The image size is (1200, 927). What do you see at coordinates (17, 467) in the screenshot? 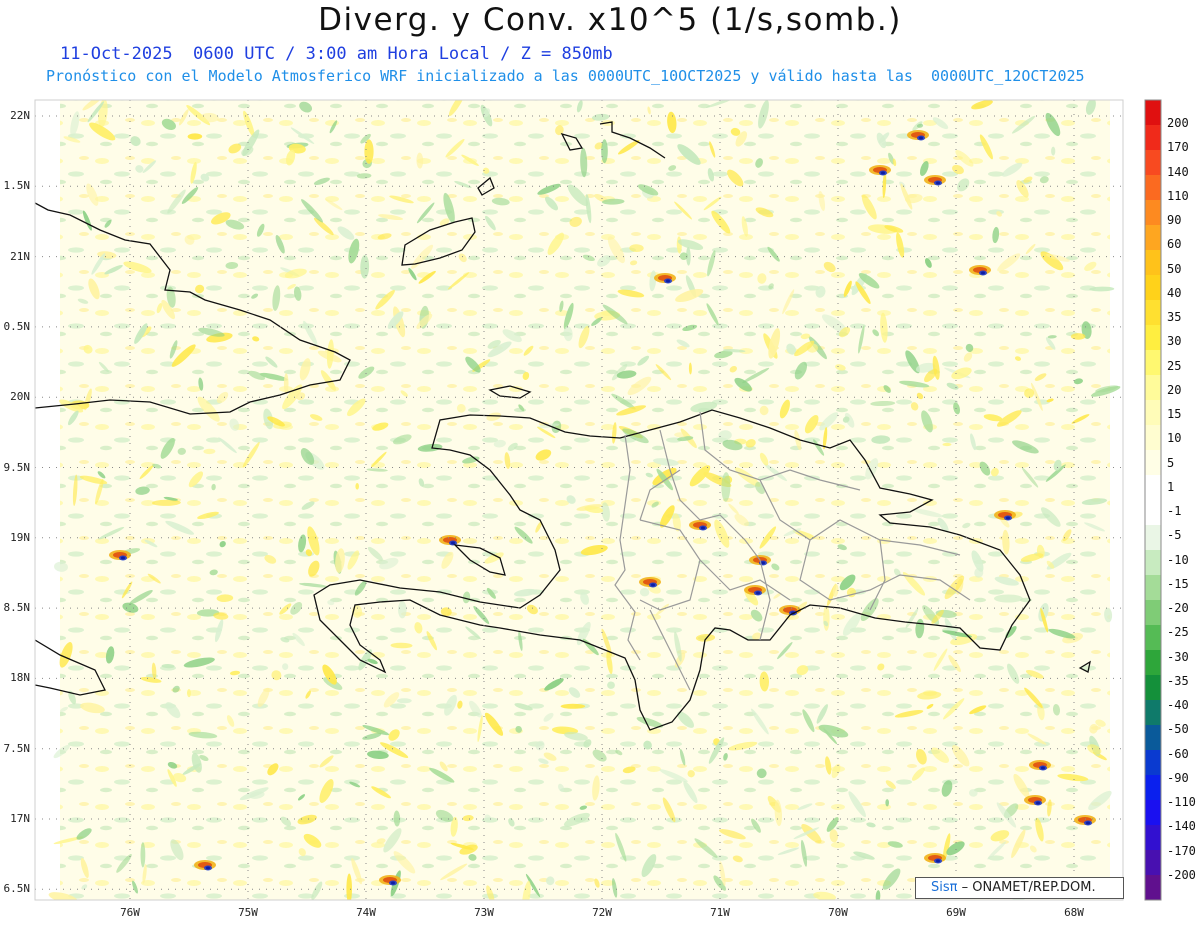
I see `lat-label: 9.5N` at bounding box center [17, 467].